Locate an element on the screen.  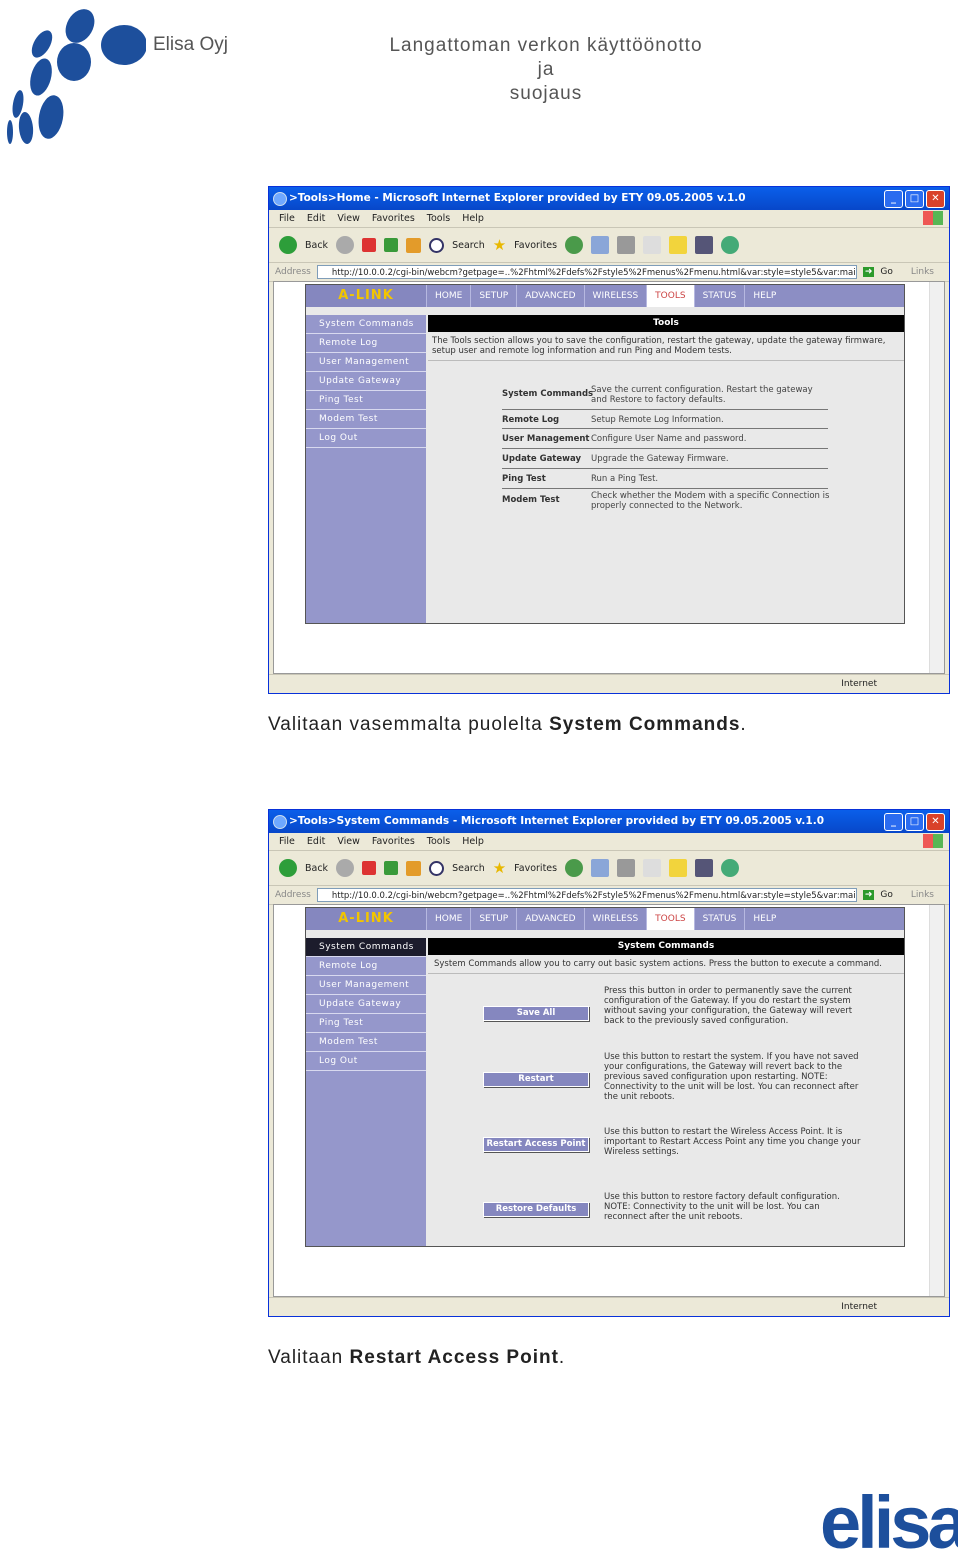
restore-defaults-button: Restore Defaults is located at coordinates (536, 1209).